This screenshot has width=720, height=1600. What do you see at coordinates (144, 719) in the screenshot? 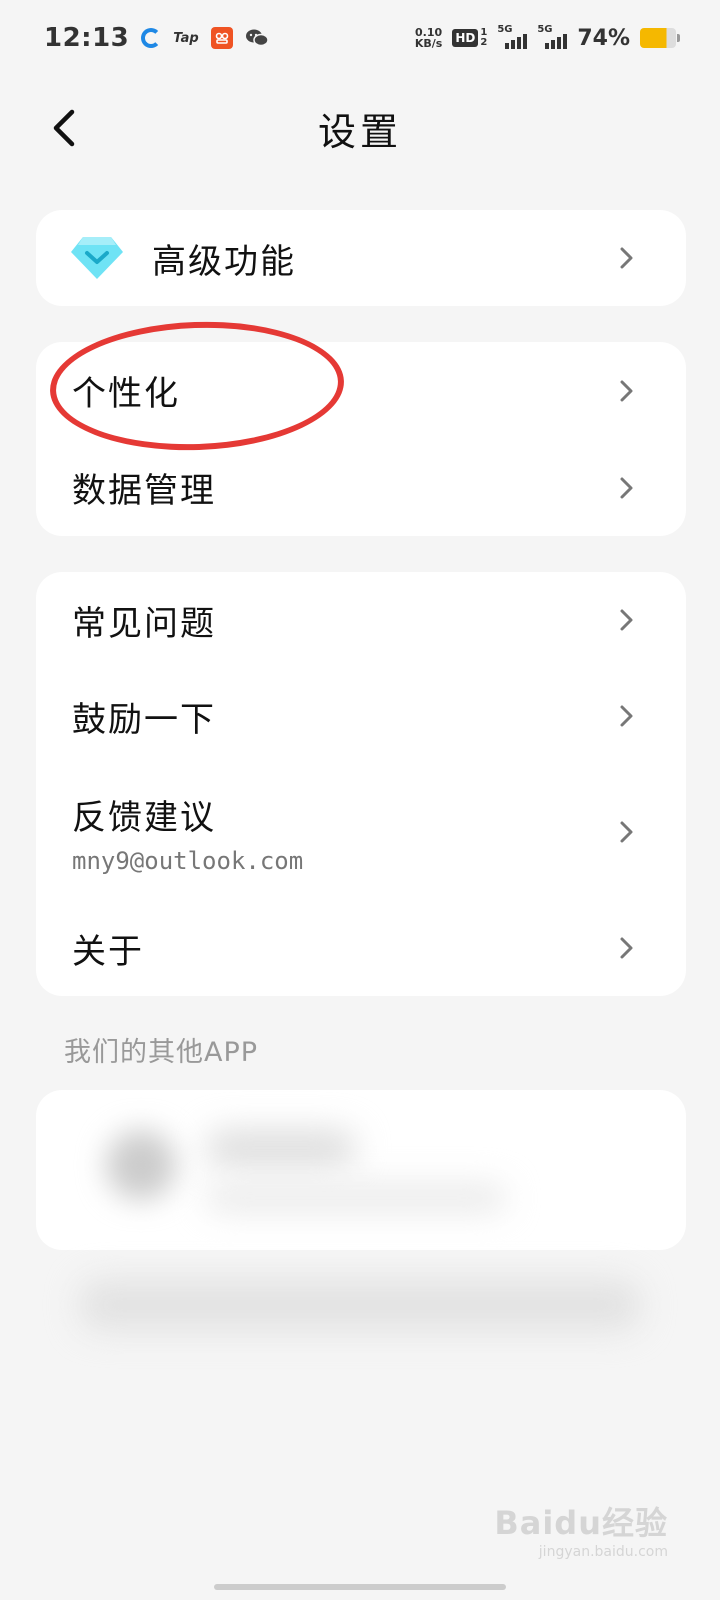
I see `encourage-label: 鼓励一下` at bounding box center [144, 719].